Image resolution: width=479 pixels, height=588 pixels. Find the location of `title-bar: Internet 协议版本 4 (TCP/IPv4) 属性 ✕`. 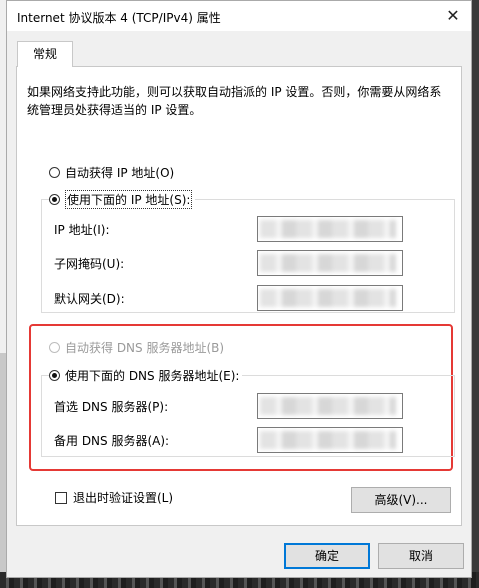

title-bar: Internet 协议版本 4 (TCP/IPv4) 属性 ✕ is located at coordinates (239, 16).